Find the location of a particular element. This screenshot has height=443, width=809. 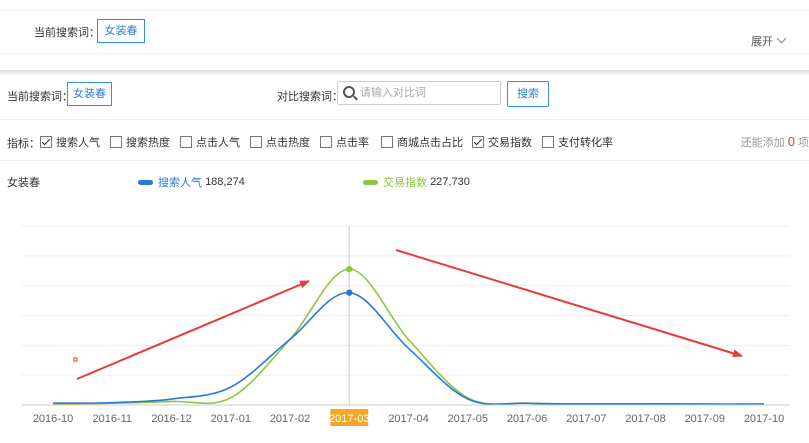

x-tick-label: 2017-07 is located at coordinates (586, 419).